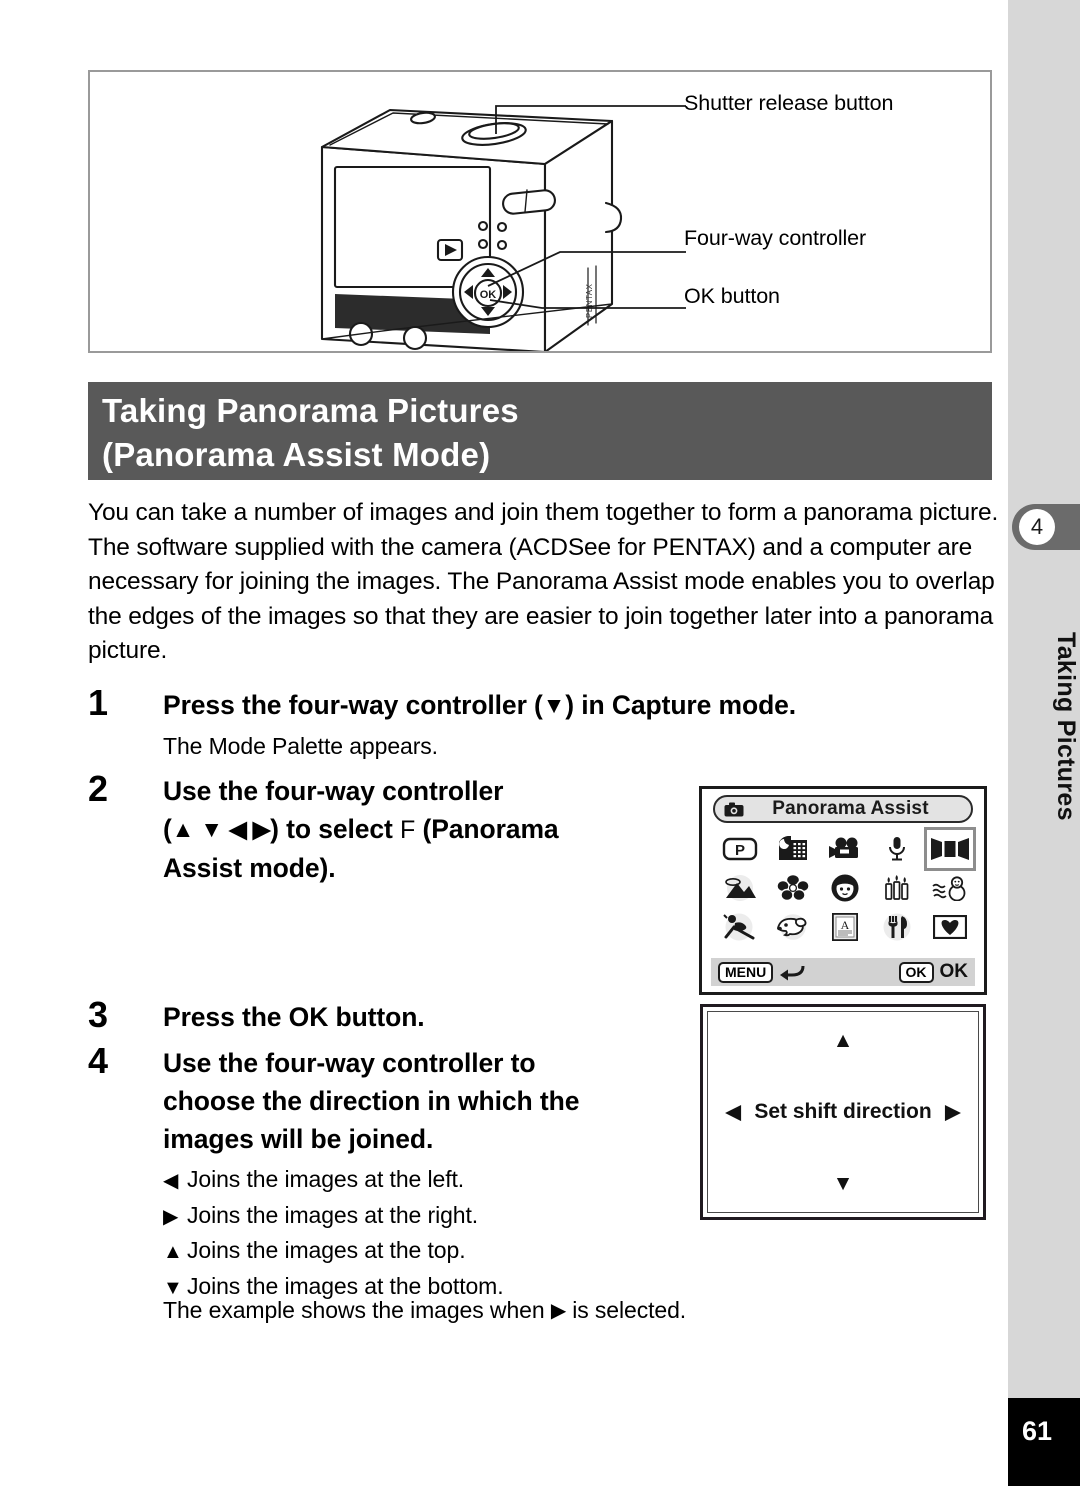  I want to click on section-title-line2: (Panorama Assist Mode), so click(296, 454).